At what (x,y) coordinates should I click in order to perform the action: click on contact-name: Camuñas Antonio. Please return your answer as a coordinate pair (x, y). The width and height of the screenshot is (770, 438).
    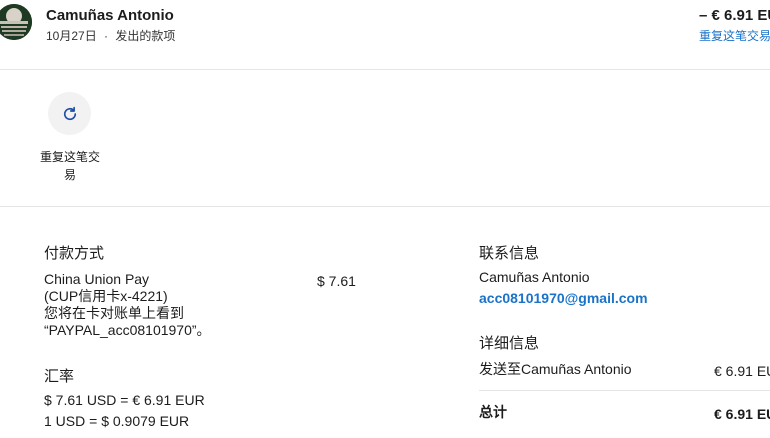
    Looking at the image, I should click on (534, 277).